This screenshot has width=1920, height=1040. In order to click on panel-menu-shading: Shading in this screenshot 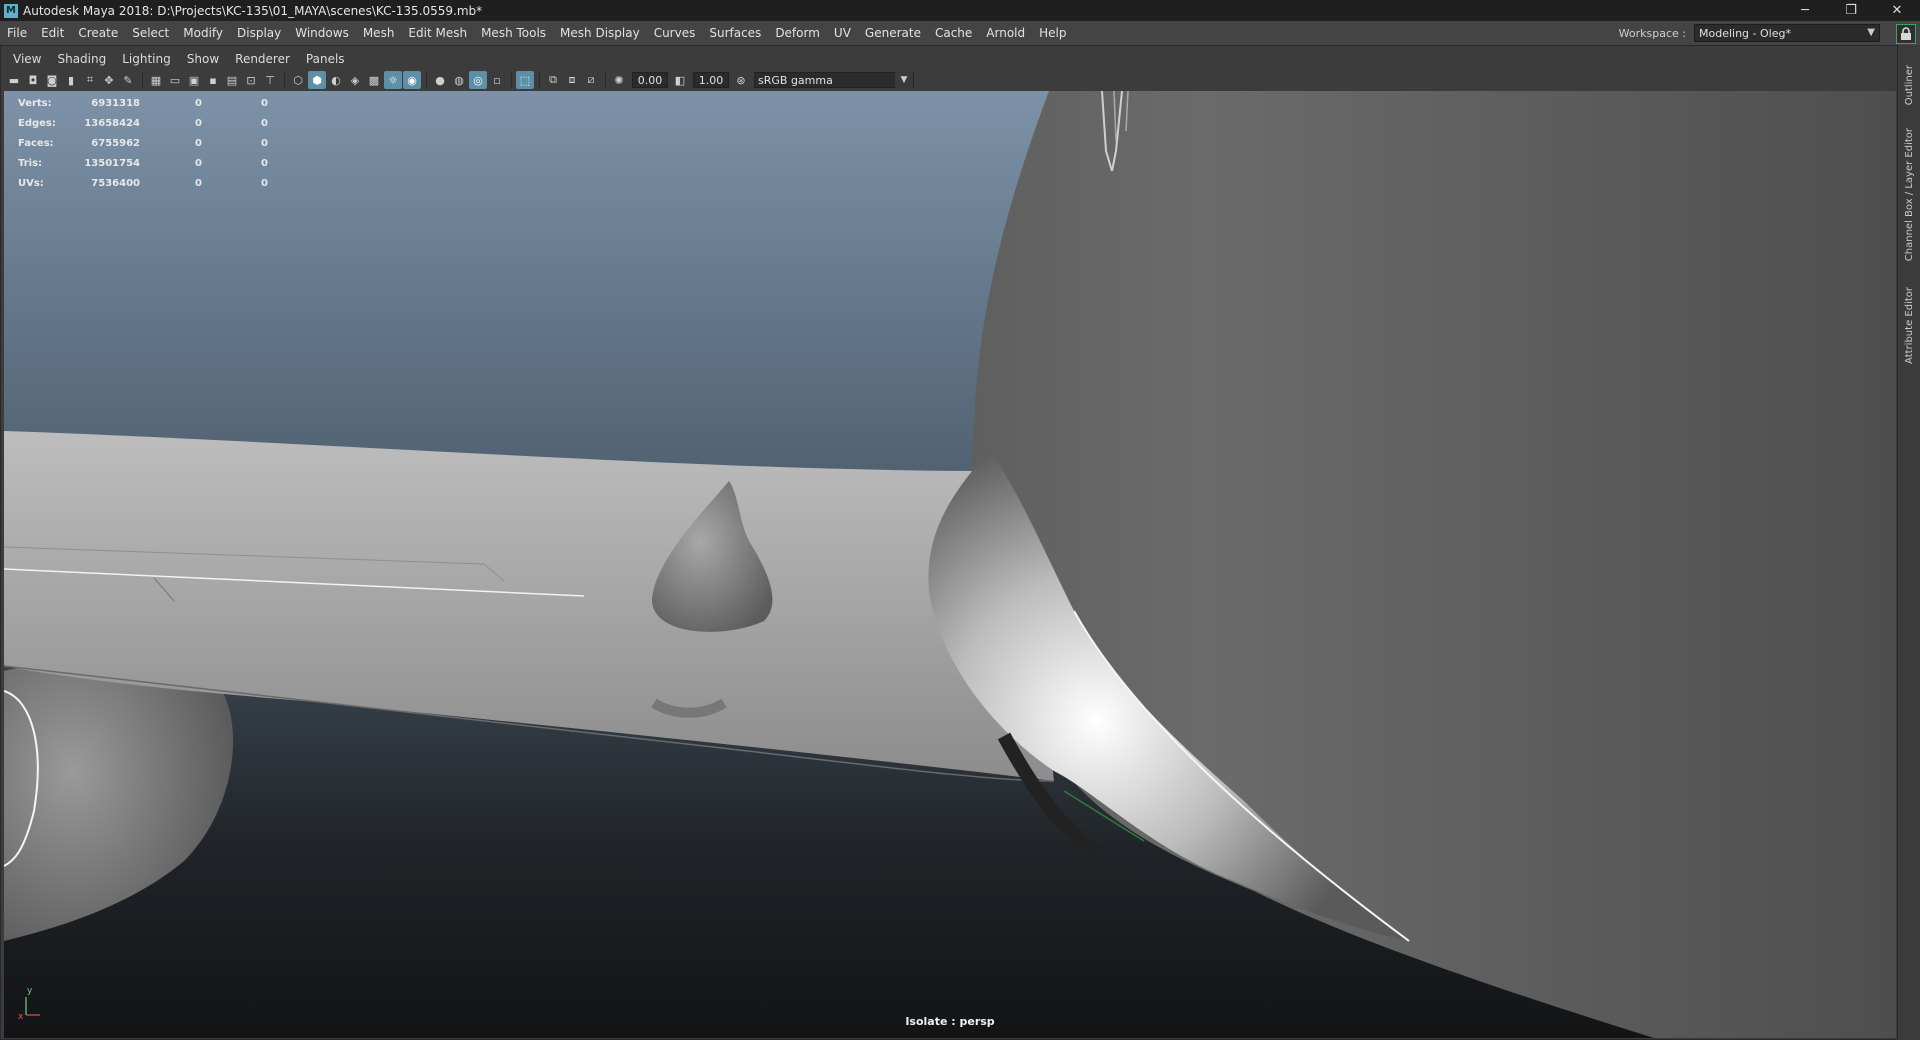, I will do `click(81, 59)`.